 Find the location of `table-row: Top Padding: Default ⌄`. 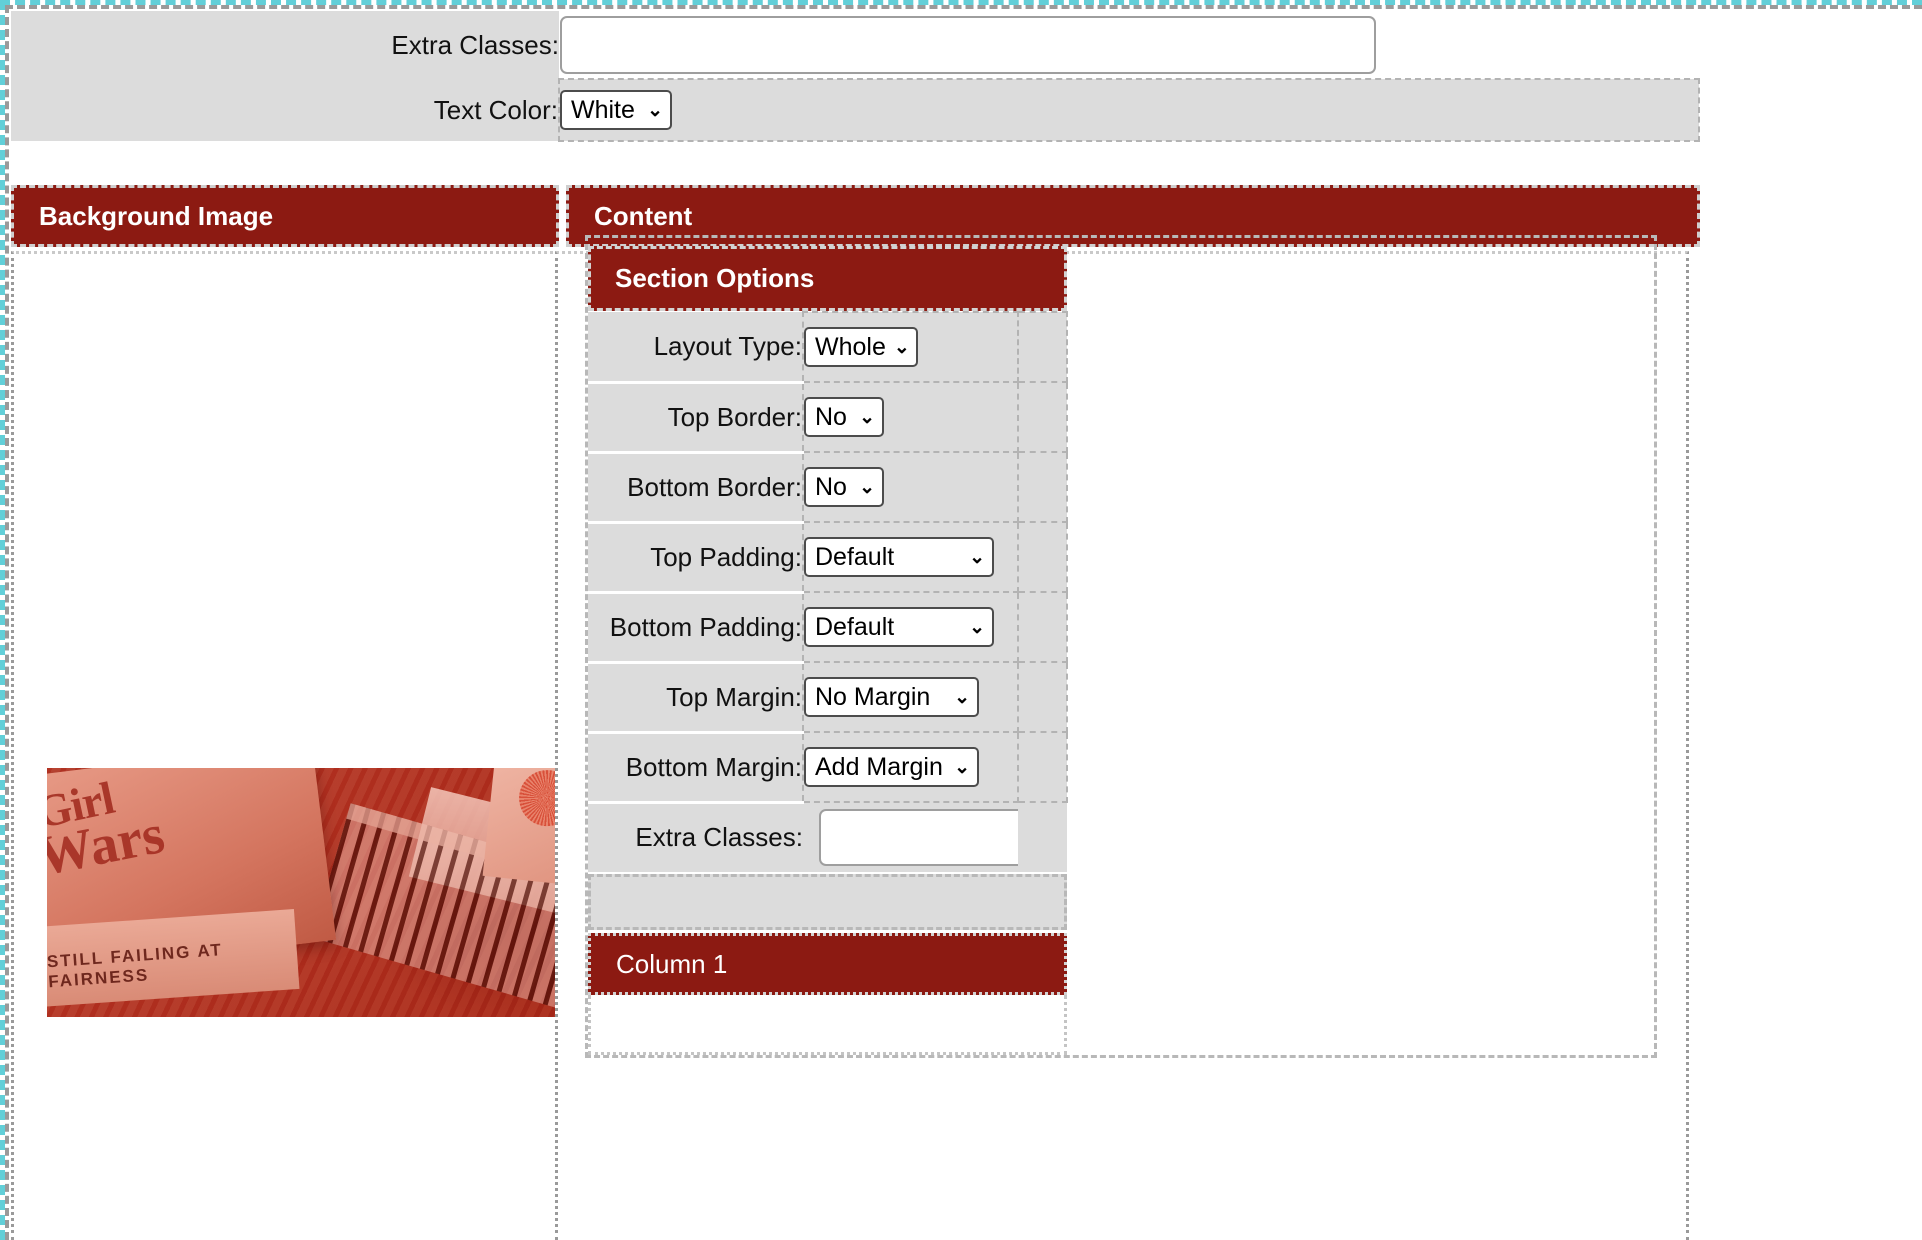

table-row: Top Padding: Default ⌄ is located at coordinates (828, 557).